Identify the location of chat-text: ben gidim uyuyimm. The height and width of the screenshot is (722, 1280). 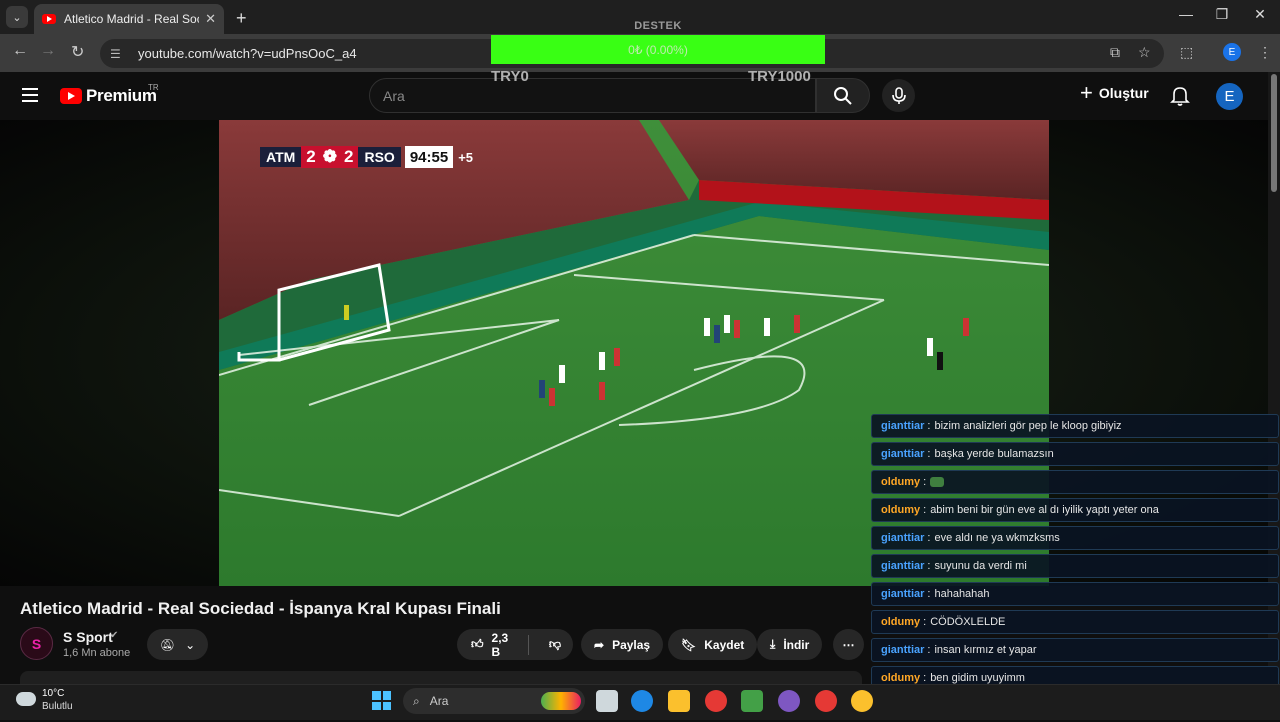
(977, 678).